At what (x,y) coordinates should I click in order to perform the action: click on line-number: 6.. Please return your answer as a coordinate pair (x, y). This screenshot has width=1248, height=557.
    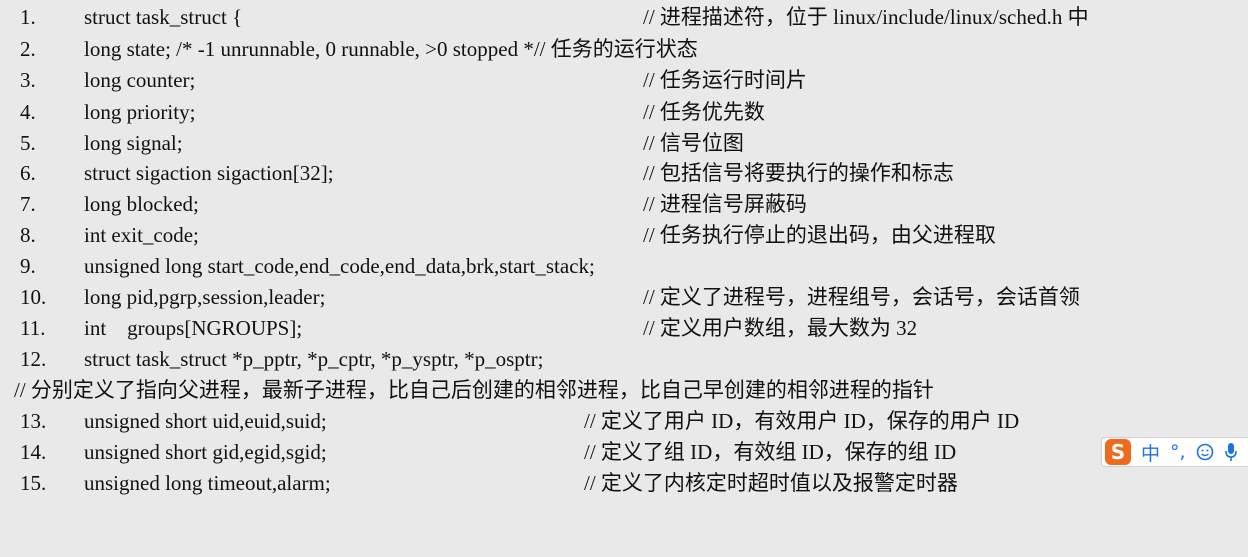
    Looking at the image, I should click on (28, 173).